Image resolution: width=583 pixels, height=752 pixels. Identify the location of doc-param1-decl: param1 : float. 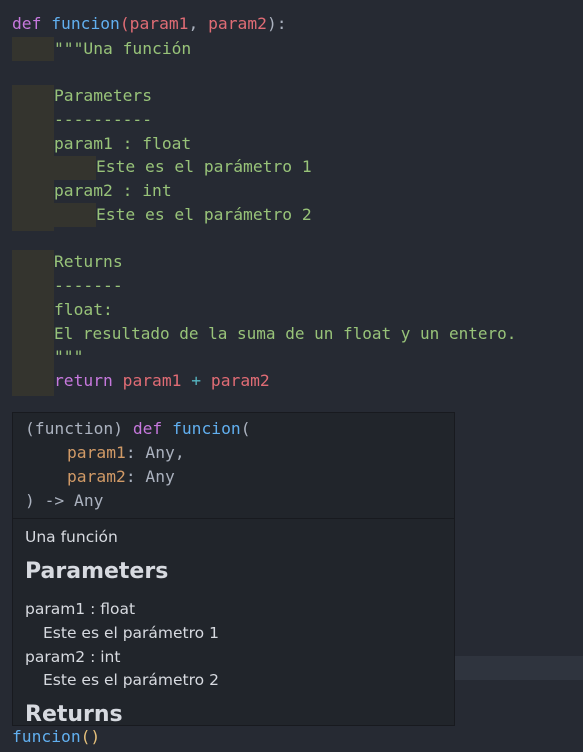
(80, 609).